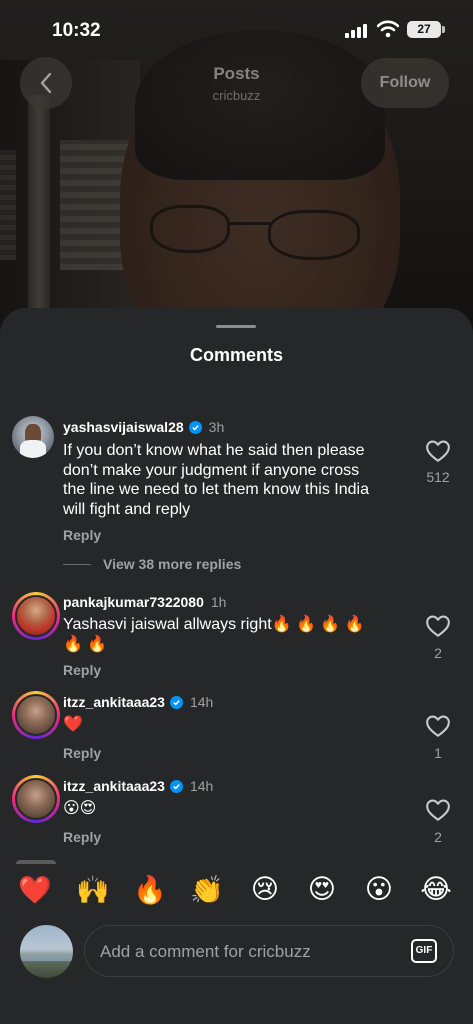 Image resolution: width=473 pixels, height=1024 pixels. I want to click on emoji-tears-of-joy: 😂, so click(436, 889).